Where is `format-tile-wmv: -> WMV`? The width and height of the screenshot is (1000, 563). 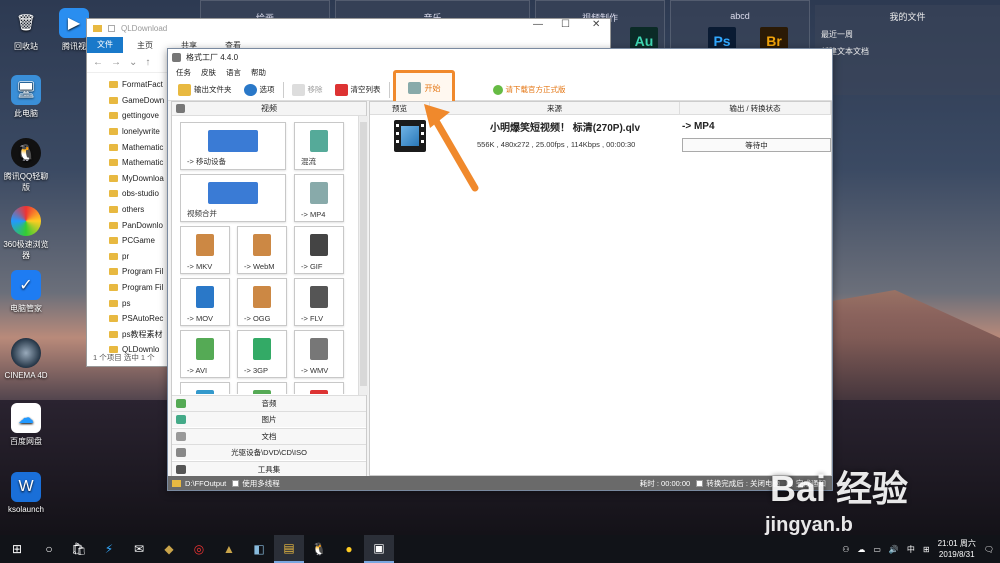
format-tile-wmv: -> WMV is located at coordinates (319, 354).